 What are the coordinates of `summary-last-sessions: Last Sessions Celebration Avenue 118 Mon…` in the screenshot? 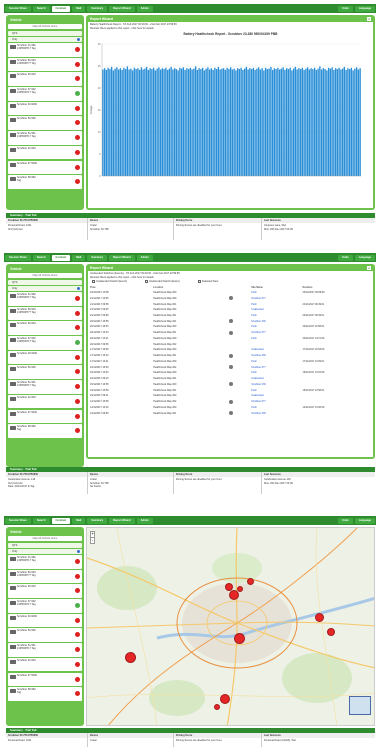 It's located at (318, 483).